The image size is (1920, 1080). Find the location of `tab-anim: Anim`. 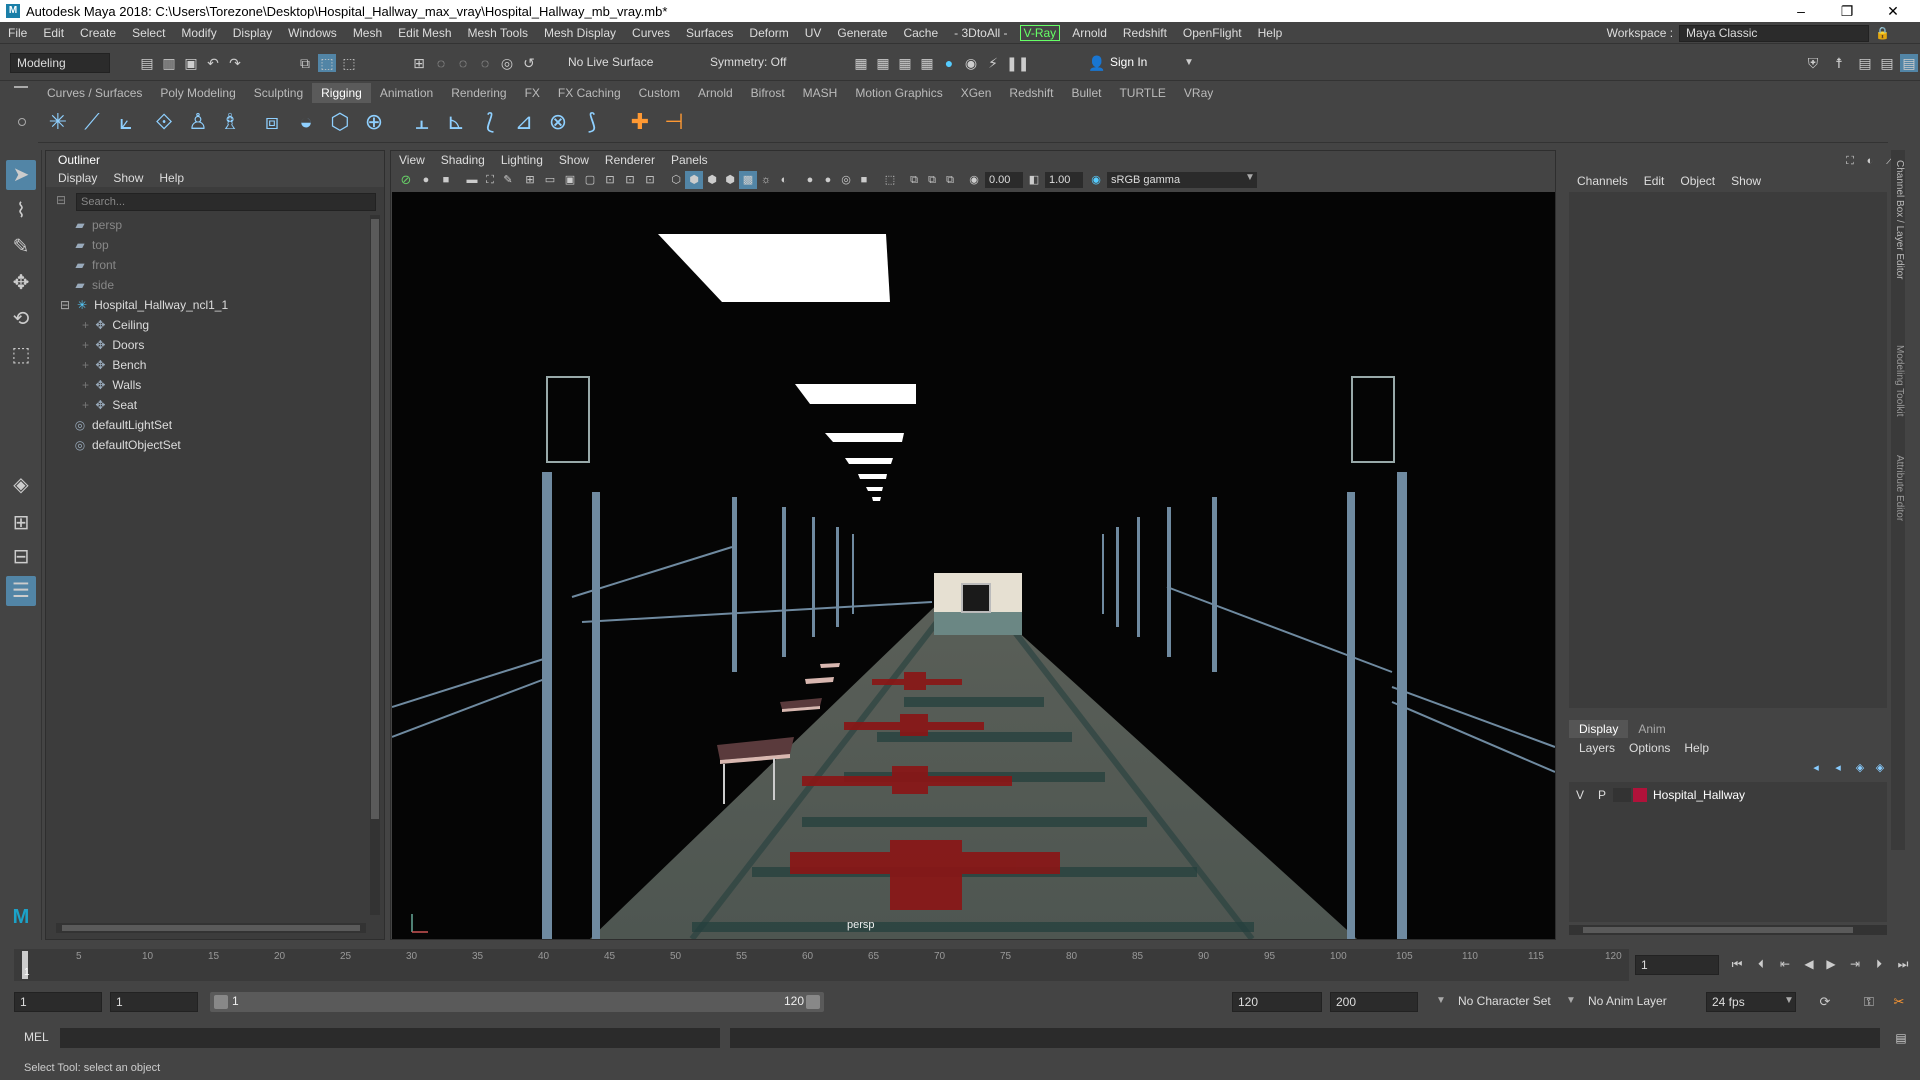

tab-anim: Anim is located at coordinates (1651, 729).